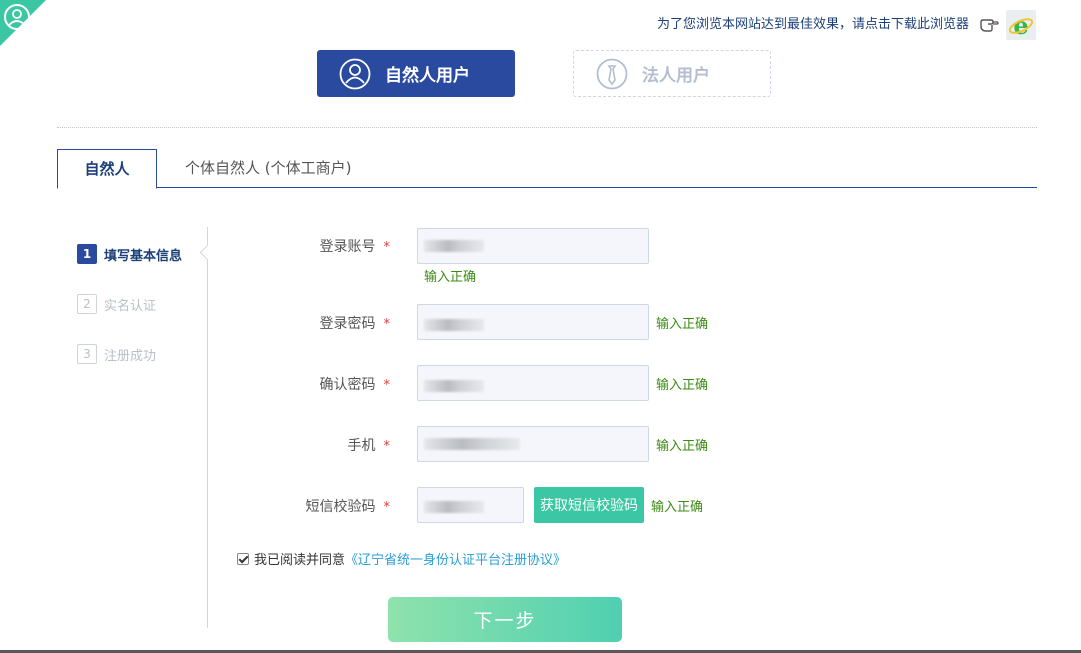 This screenshot has width=1081, height=653. I want to click on agreement-checkbox, so click(243, 558).